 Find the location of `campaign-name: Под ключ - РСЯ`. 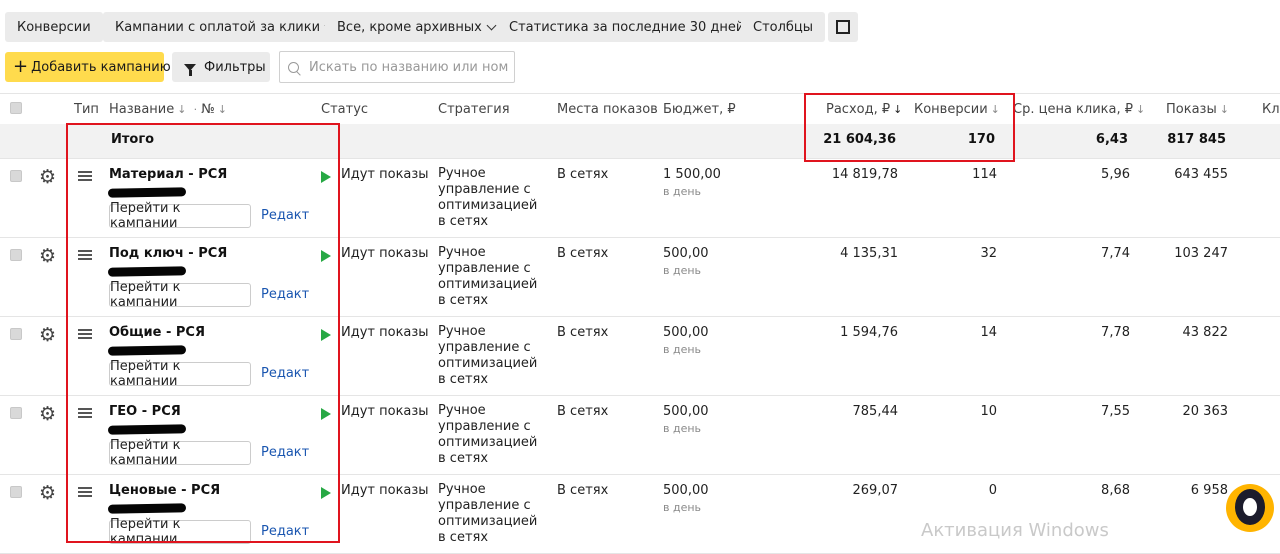

campaign-name: Под ключ - РСЯ is located at coordinates (168, 253).